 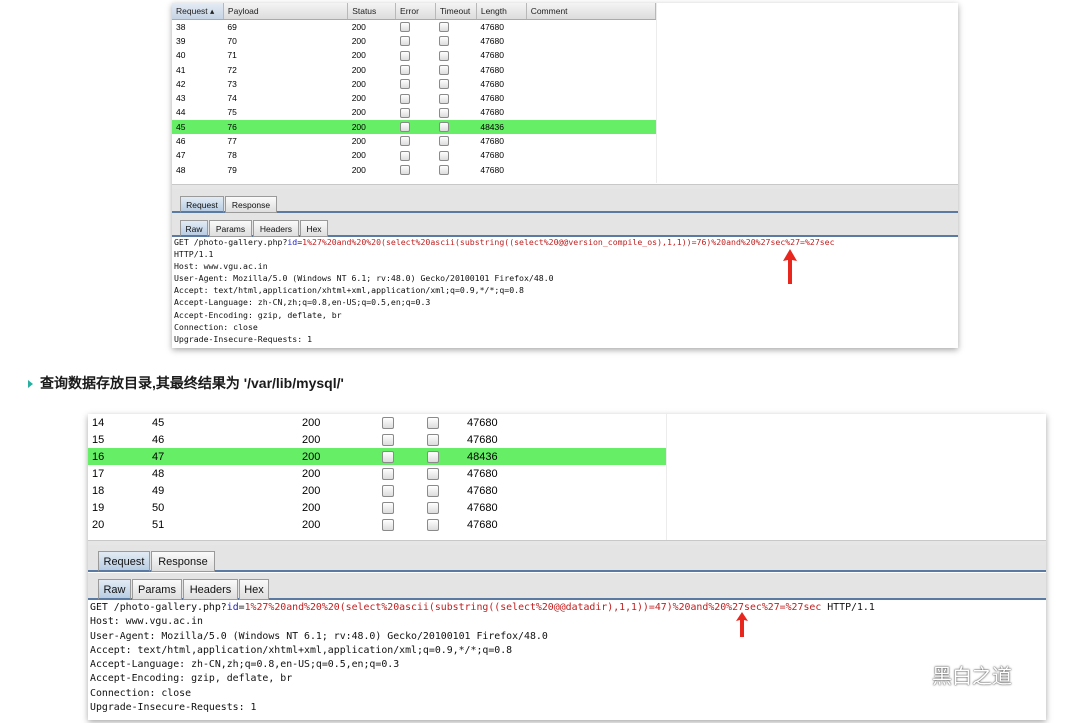 I want to click on cell-request: 19, so click(x=98, y=507).